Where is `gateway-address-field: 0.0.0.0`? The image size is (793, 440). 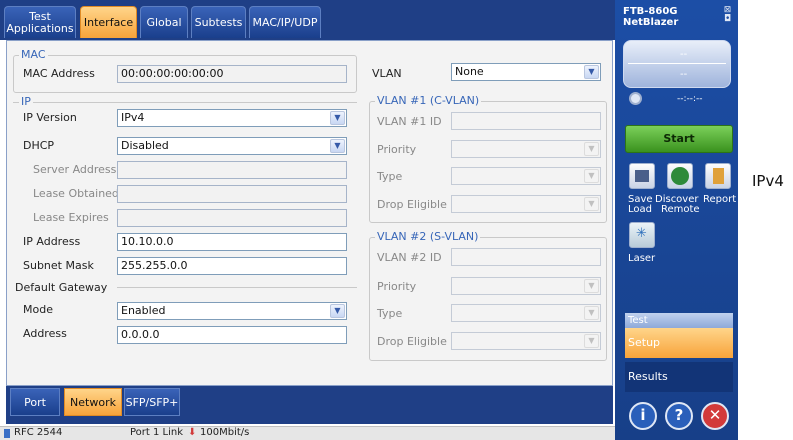 gateway-address-field: 0.0.0.0 is located at coordinates (232, 335).